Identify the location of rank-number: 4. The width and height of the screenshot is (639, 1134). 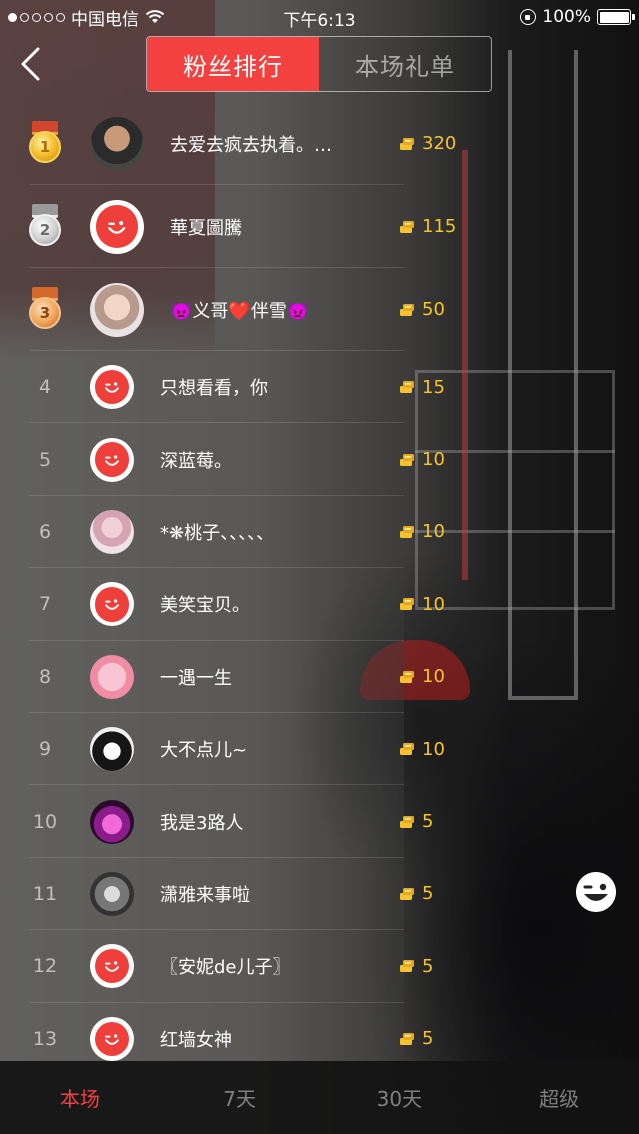
(45, 387).